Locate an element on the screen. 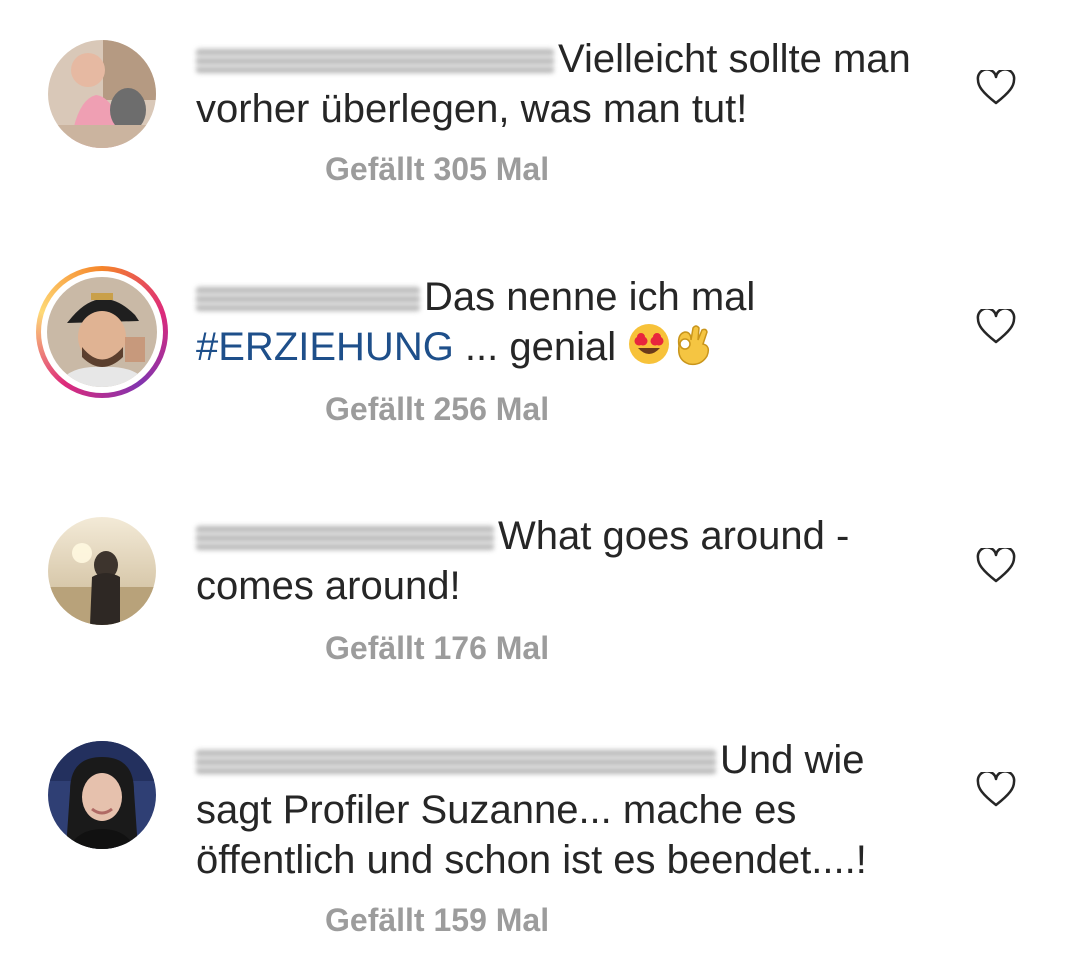 This screenshot has height=974, width=1080. heart-eyes-emoji is located at coordinates (649, 350).